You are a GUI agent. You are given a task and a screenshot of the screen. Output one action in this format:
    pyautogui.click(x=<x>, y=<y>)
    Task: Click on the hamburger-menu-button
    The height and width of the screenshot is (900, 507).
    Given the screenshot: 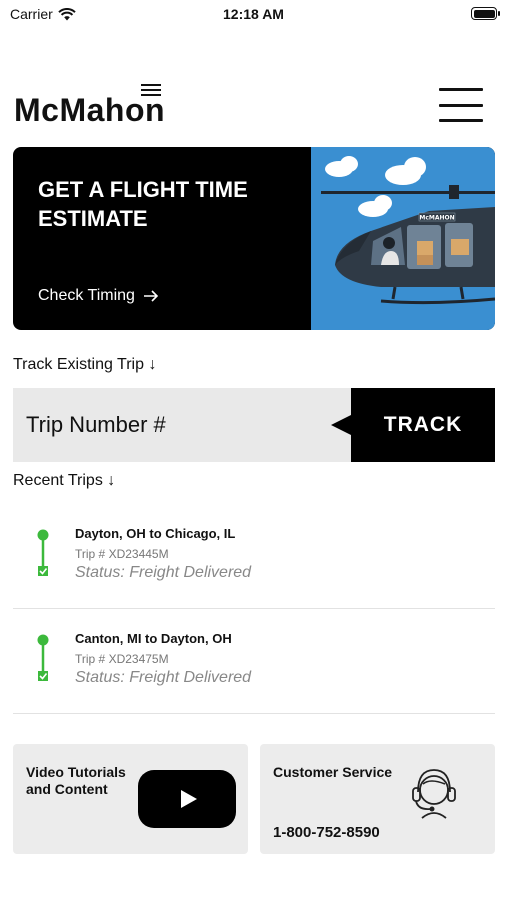 What is the action you would take?
    pyautogui.click(x=461, y=105)
    